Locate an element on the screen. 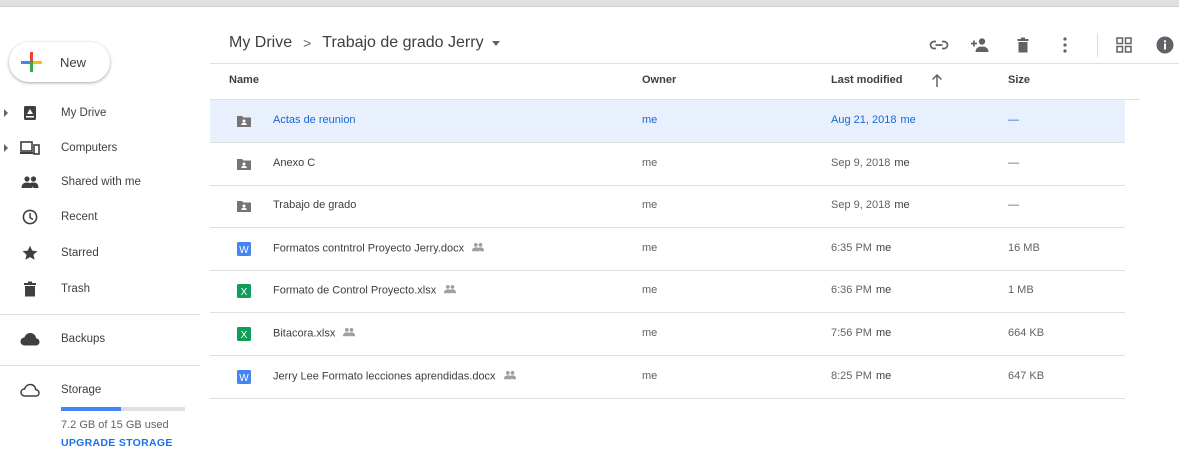  file-row: Anexo Cme Sep 9, 2018 me — is located at coordinates (667, 164).